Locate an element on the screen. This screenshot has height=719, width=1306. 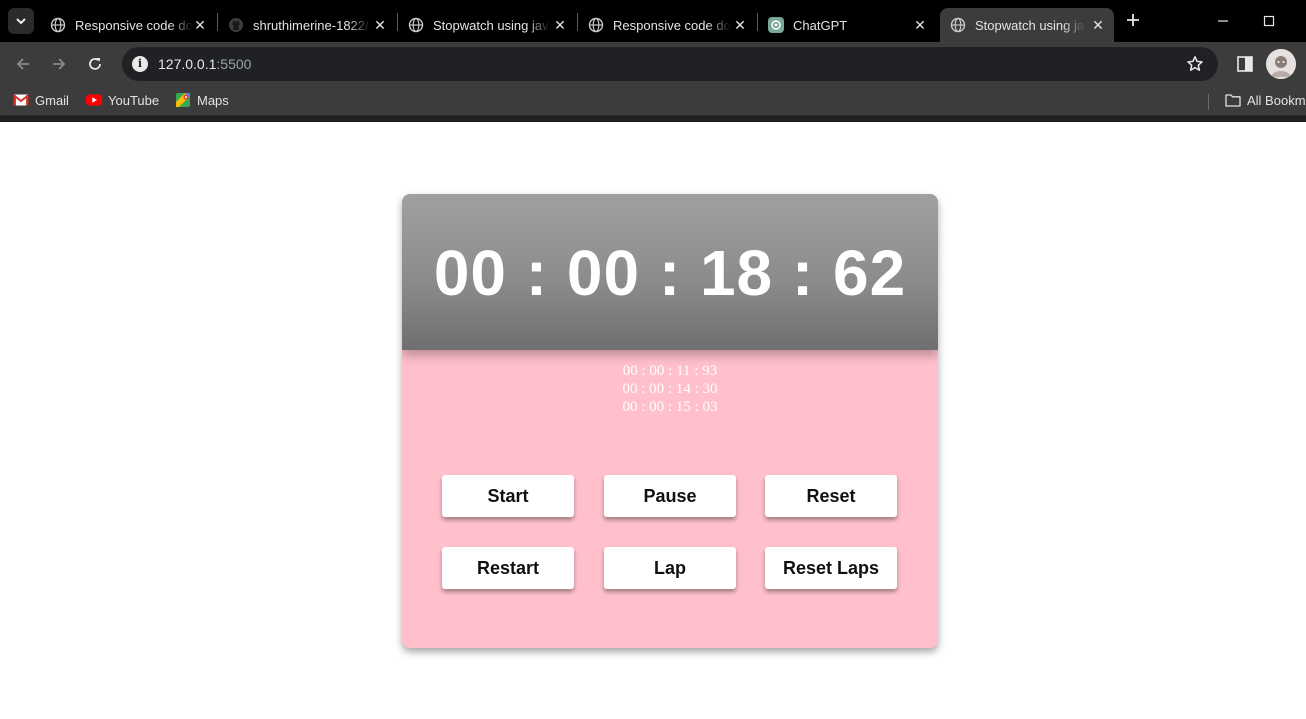
arrow-right-icon is located at coordinates (59, 64).